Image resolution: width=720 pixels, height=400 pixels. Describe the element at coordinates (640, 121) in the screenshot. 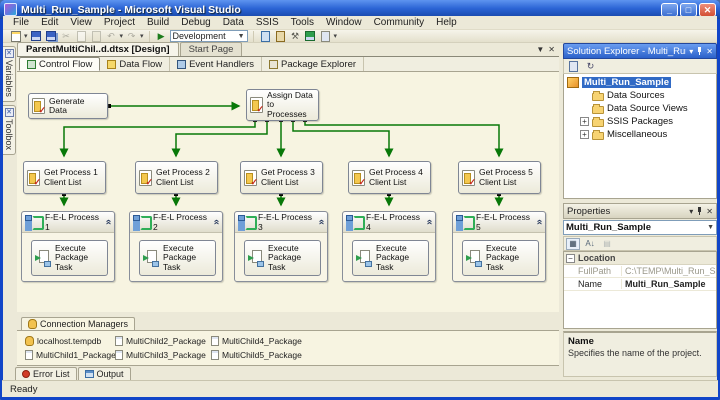

I see `tree-item: + SSIS Packages` at that location.